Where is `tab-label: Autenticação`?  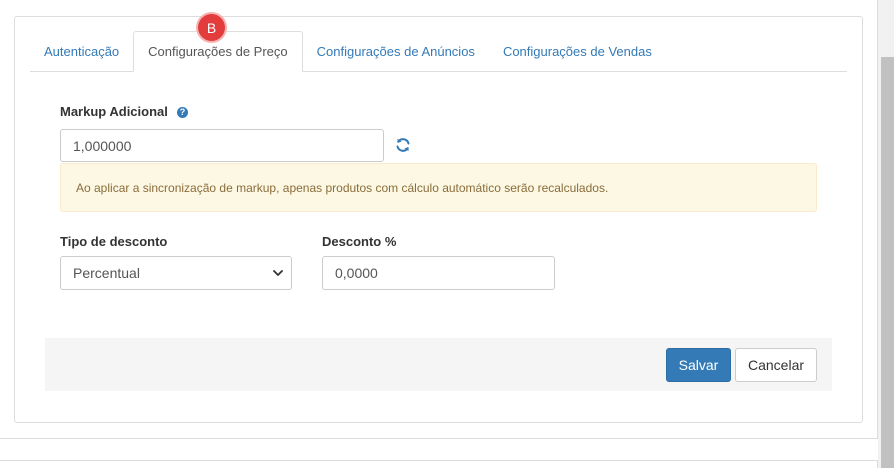 tab-label: Autenticação is located at coordinates (82, 51).